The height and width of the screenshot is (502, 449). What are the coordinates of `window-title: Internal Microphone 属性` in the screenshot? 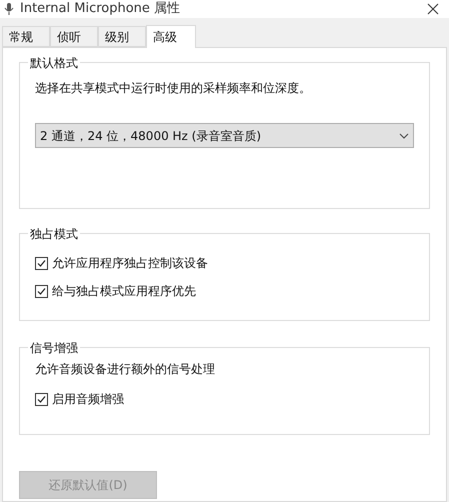 It's located at (100, 9).